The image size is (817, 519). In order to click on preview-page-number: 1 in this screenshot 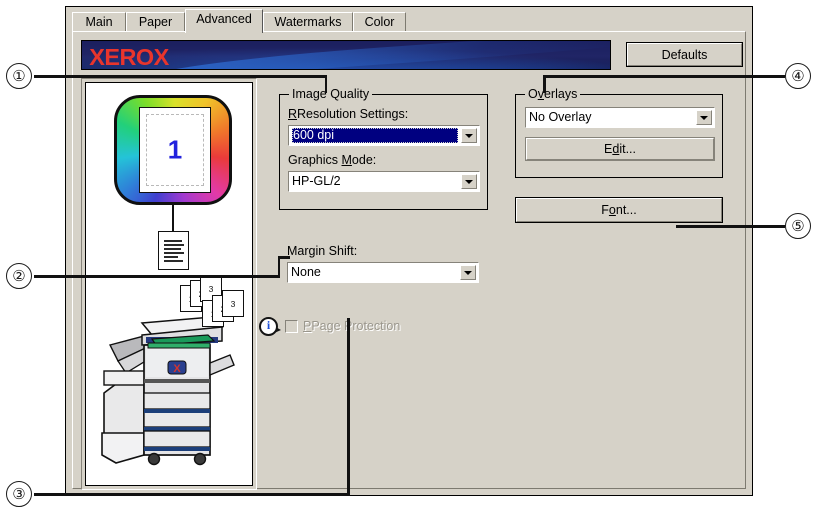, I will do `click(175, 149)`.